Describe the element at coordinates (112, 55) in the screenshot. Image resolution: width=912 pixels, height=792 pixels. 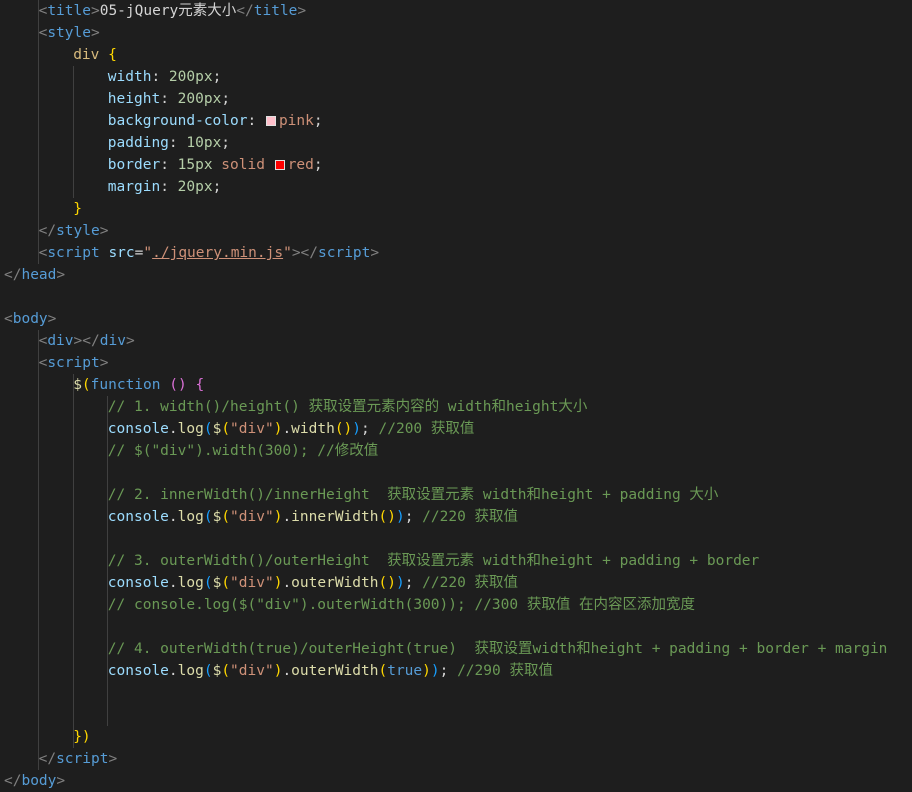
I see `code-token: {` at that location.